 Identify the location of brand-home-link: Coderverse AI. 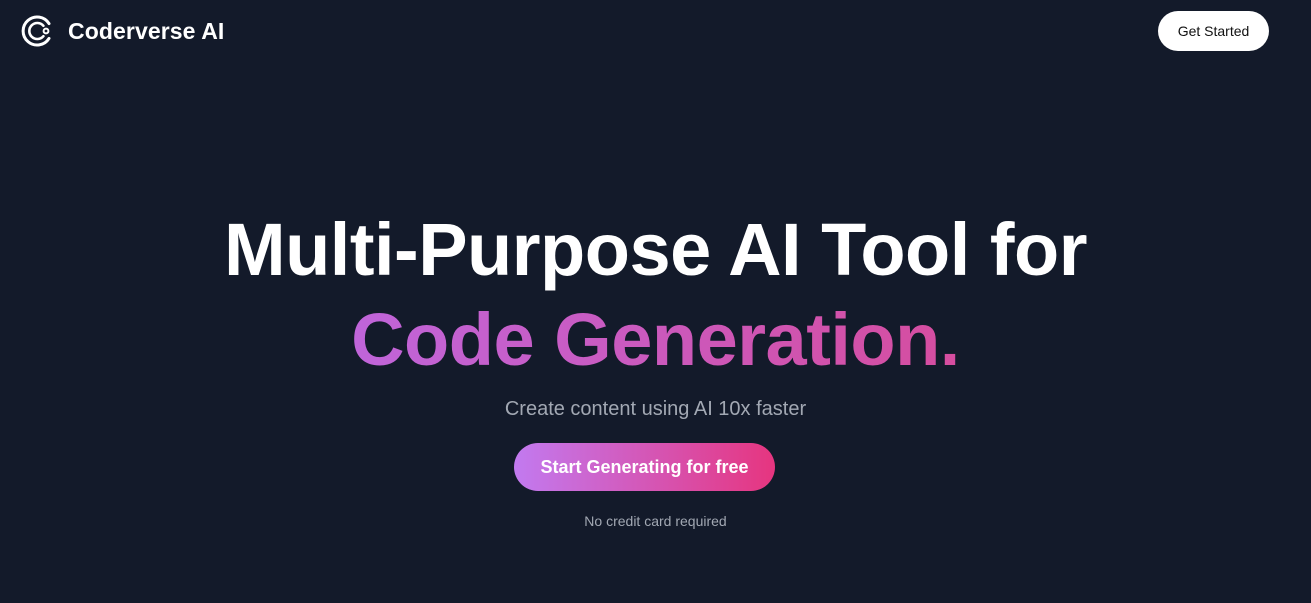
(122, 31).